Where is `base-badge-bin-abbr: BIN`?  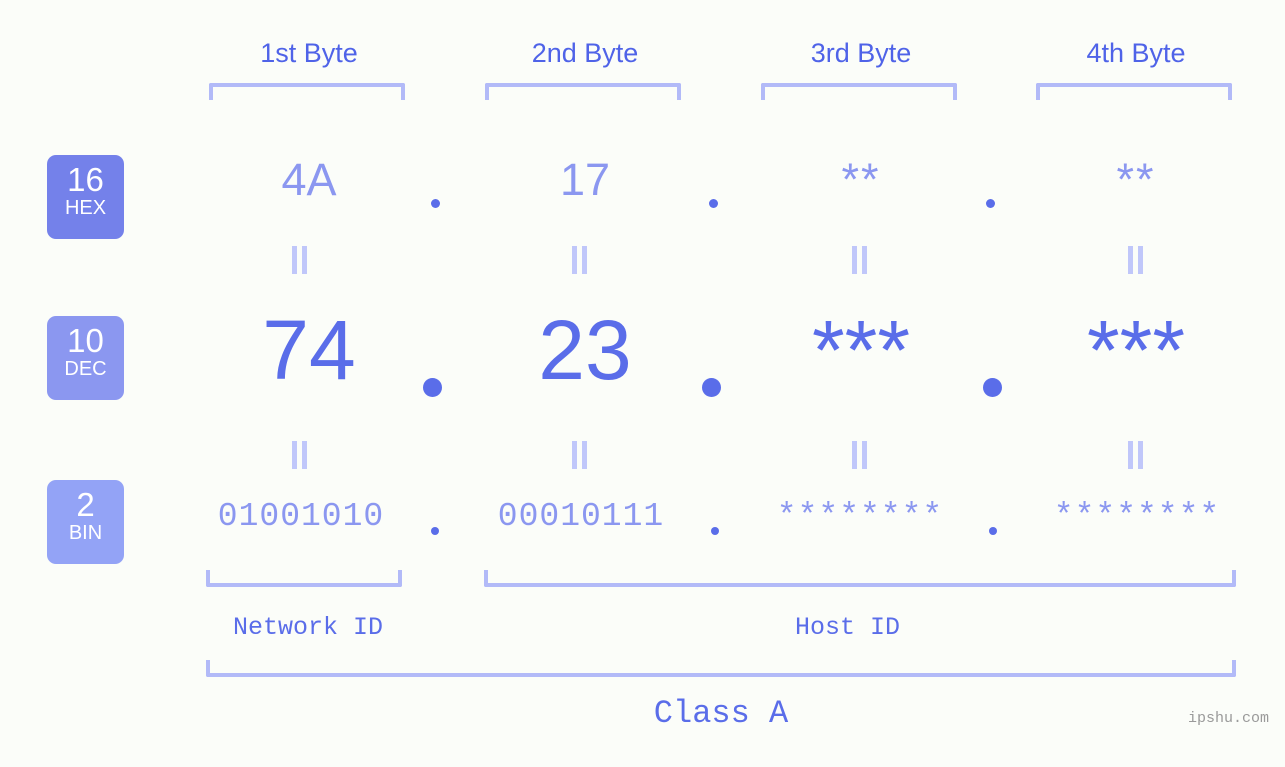 base-badge-bin-abbr: BIN is located at coordinates (85, 533).